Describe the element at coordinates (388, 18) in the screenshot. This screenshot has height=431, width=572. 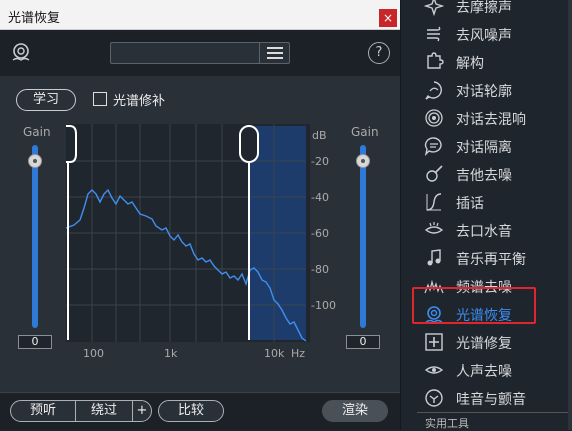
I see `close-button: ×` at that location.